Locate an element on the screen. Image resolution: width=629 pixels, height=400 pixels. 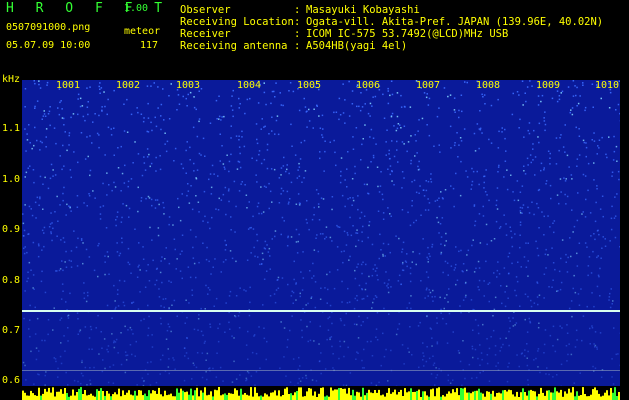
x-tick-label: 1009 is located at coordinates (548, 85).